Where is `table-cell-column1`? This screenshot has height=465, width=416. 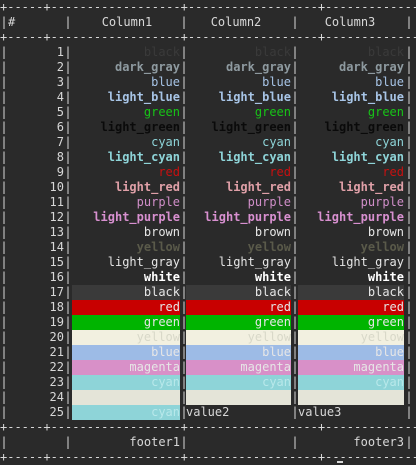
table-cell-column1 is located at coordinates (126, 397).